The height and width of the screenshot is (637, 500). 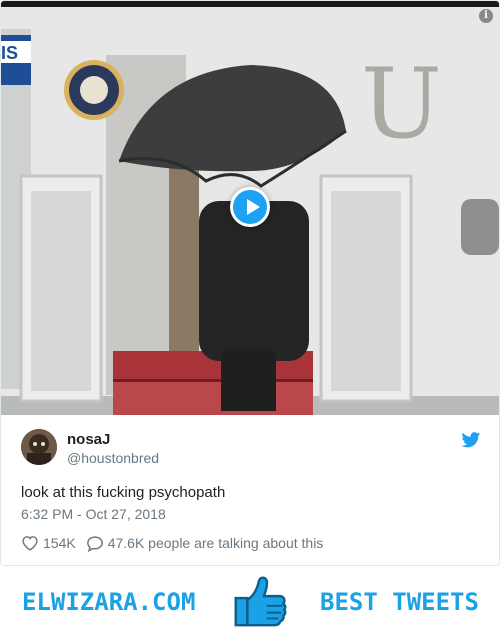 What do you see at coordinates (251, 449) in the screenshot?
I see `tweet-header: nosaJ @houstonbred` at bounding box center [251, 449].